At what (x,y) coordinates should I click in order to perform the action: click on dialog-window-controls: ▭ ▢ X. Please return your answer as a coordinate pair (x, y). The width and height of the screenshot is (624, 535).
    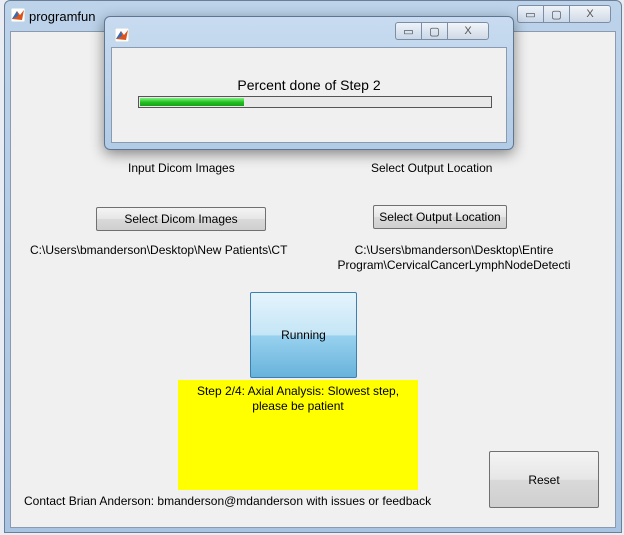
    Looking at the image, I should click on (442, 31).